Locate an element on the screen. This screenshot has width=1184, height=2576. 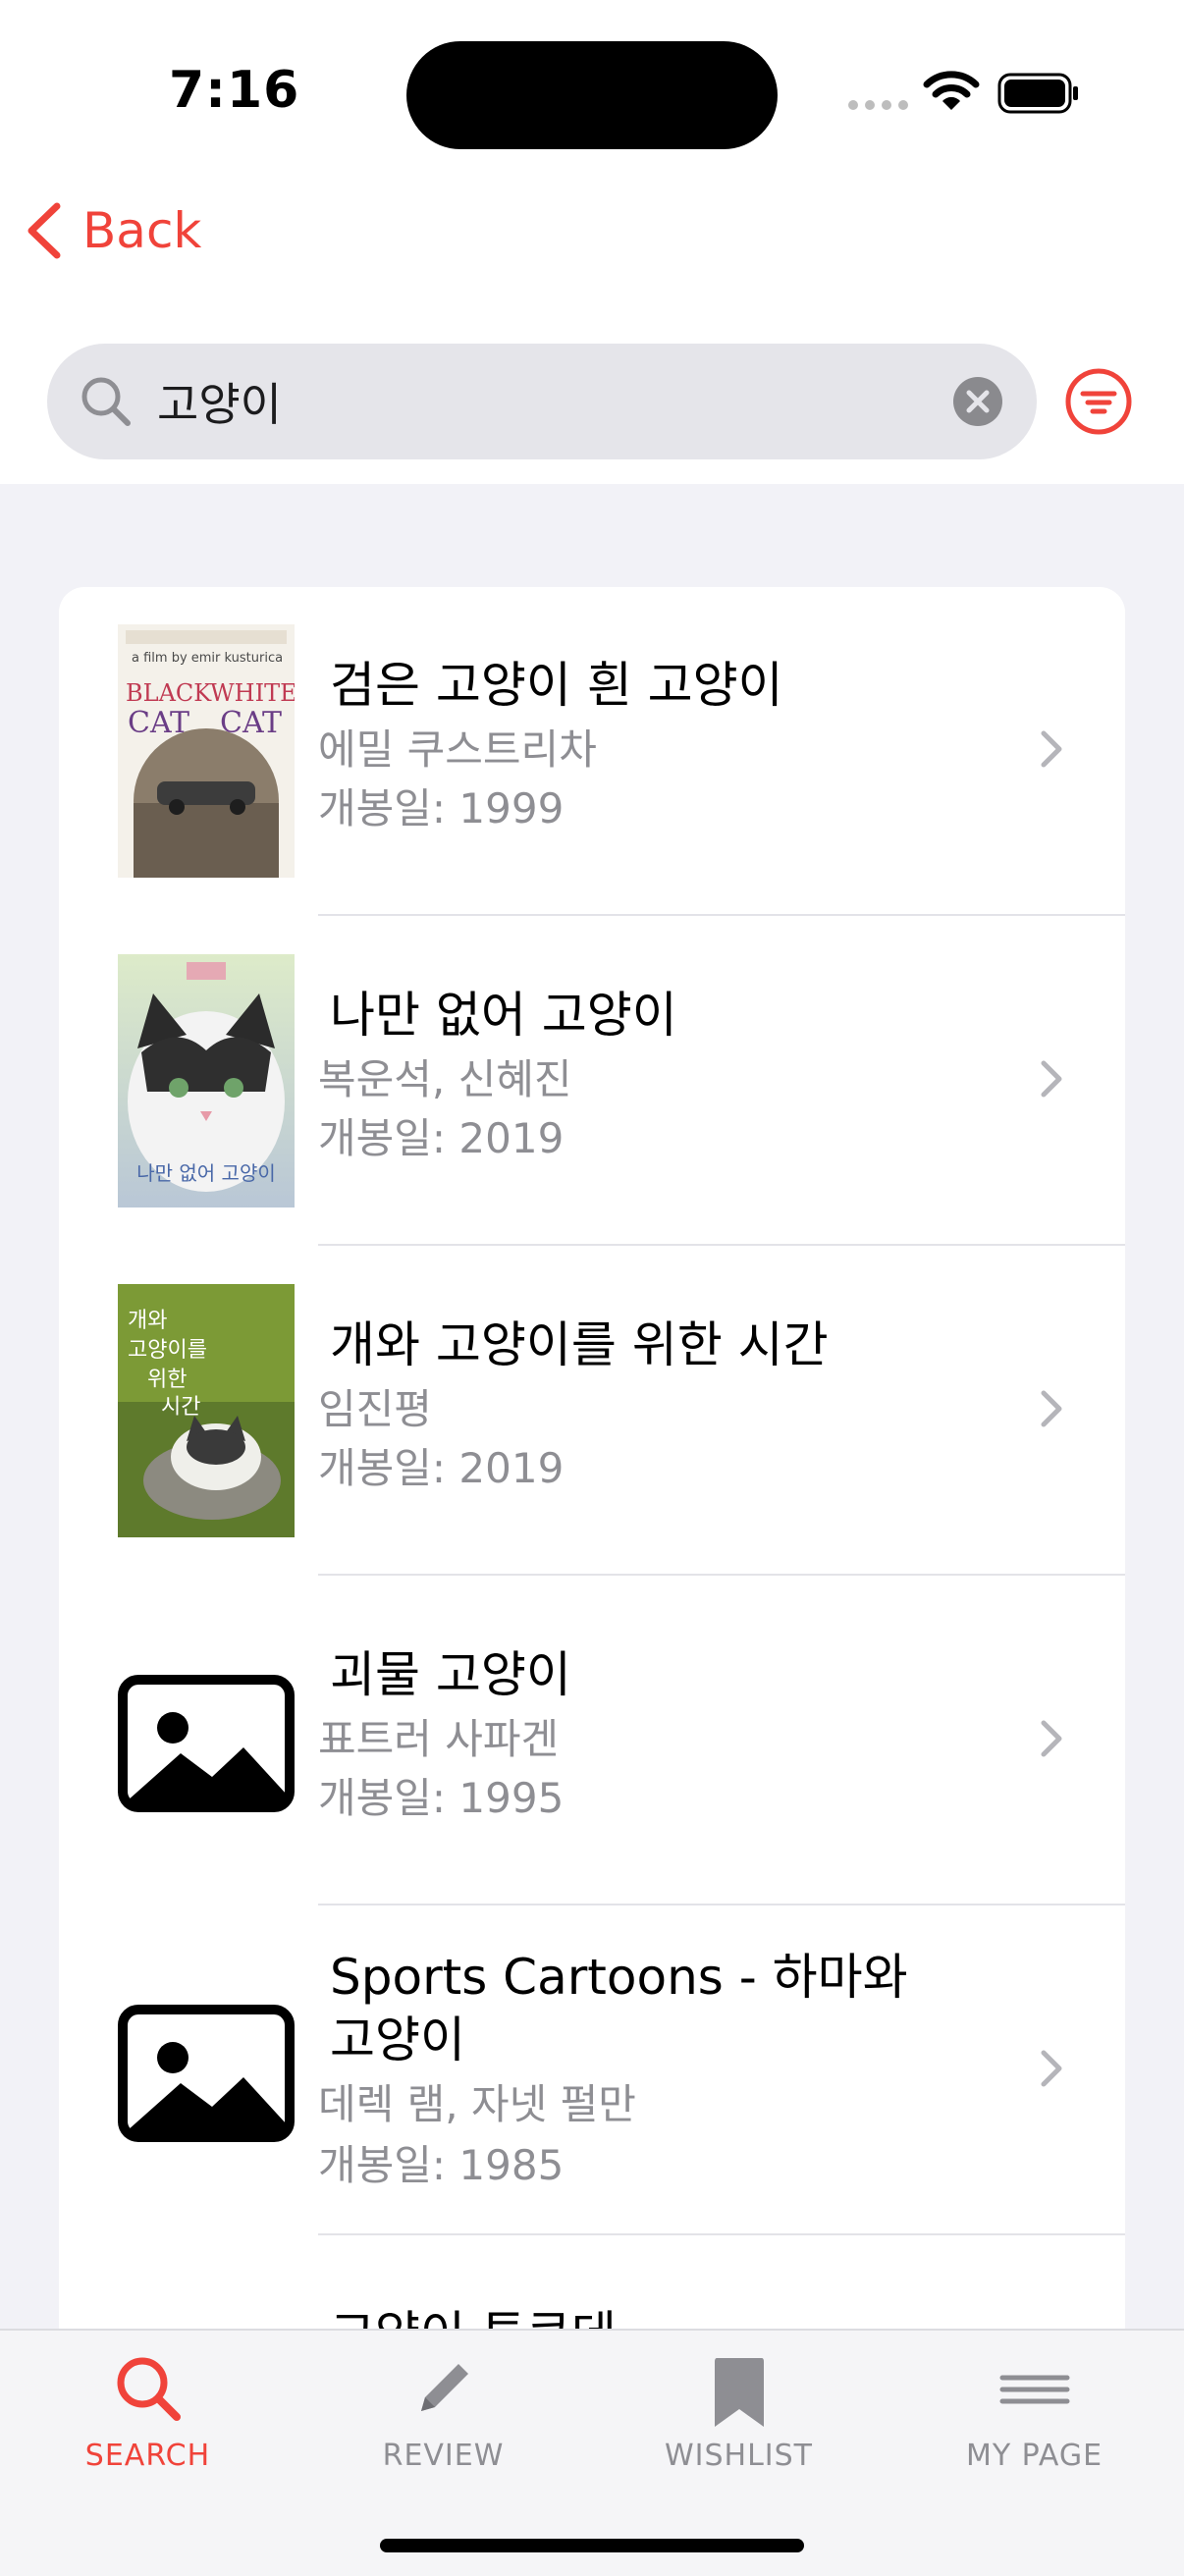
tab-review: REVIEW is located at coordinates (443, 2409).